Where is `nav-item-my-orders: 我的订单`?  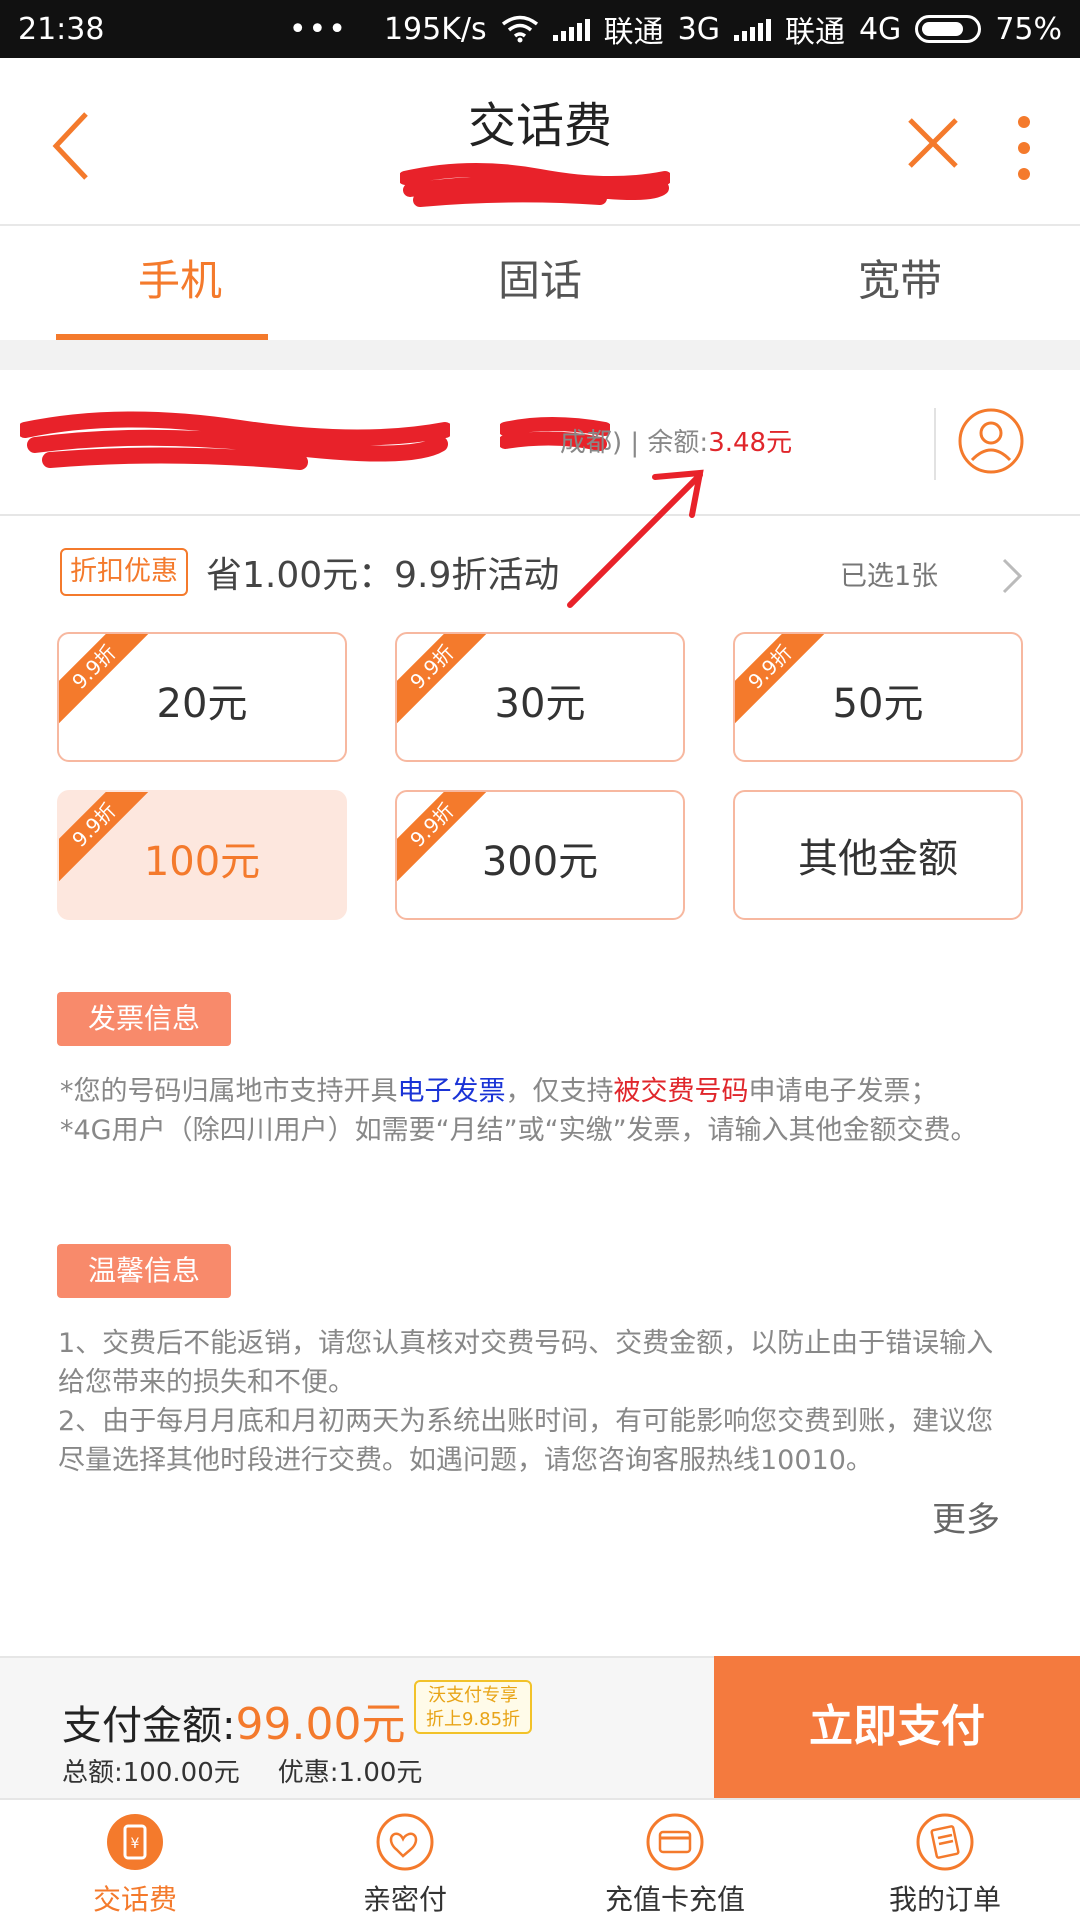 nav-item-my-orders: 我的订单 is located at coordinates (945, 1860).